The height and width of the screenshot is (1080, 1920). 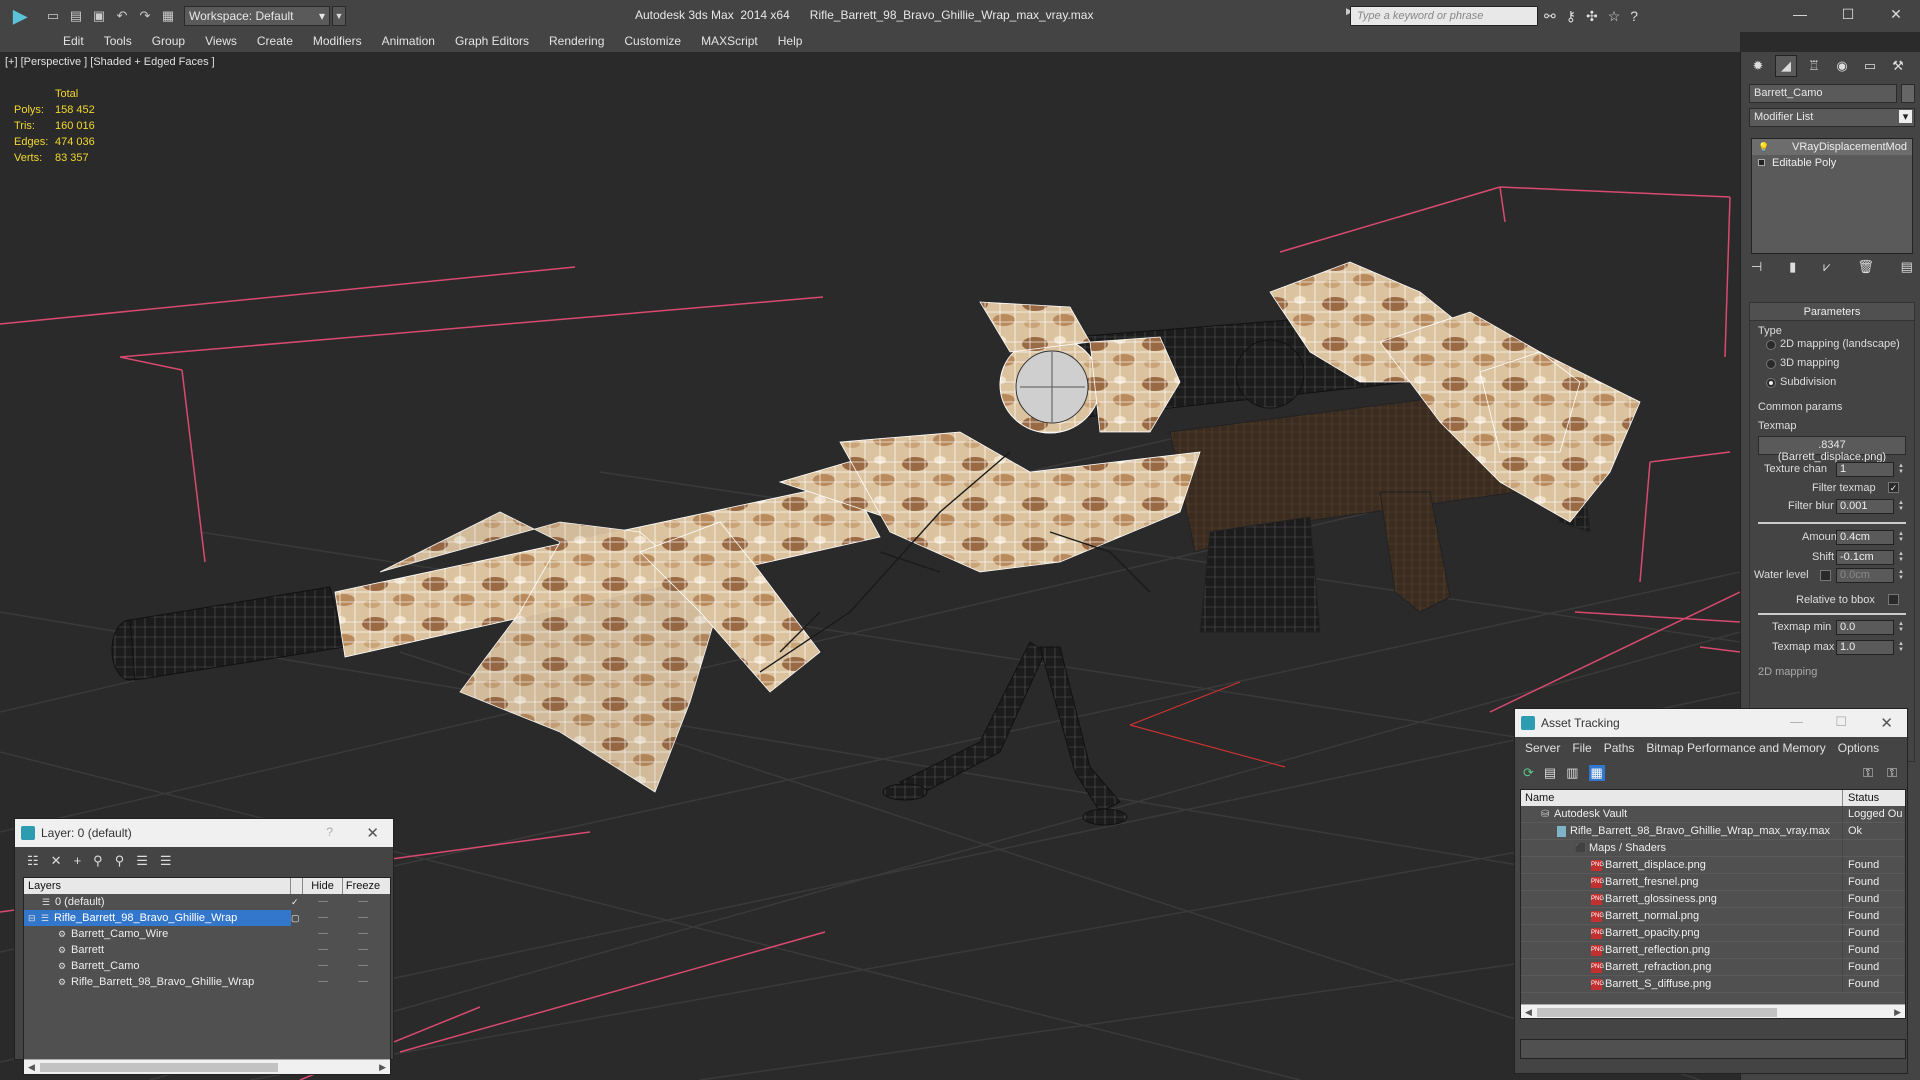 What do you see at coordinates (168, 42) in the screenshot?
I see `menu-group: Group` at bounding box center [168, 42].